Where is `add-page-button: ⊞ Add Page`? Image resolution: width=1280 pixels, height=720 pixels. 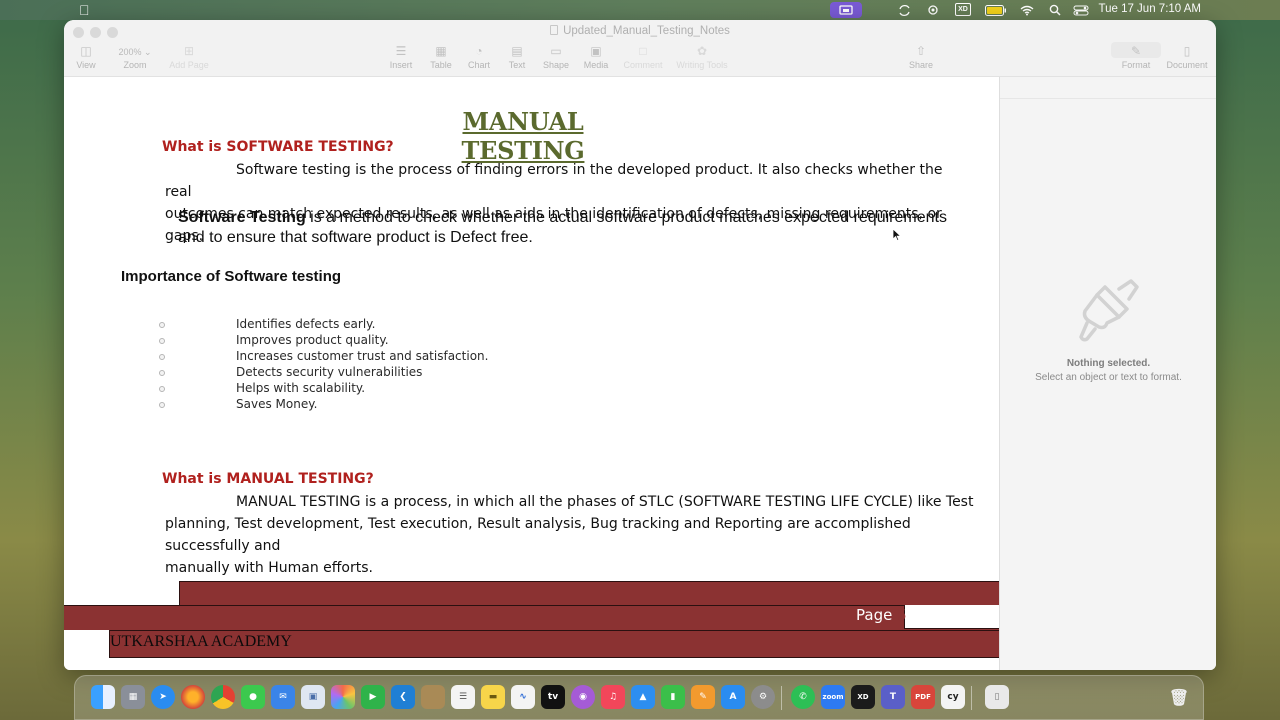
add-page-button: ⊞ Add Page is located at coordinates (189, 56).